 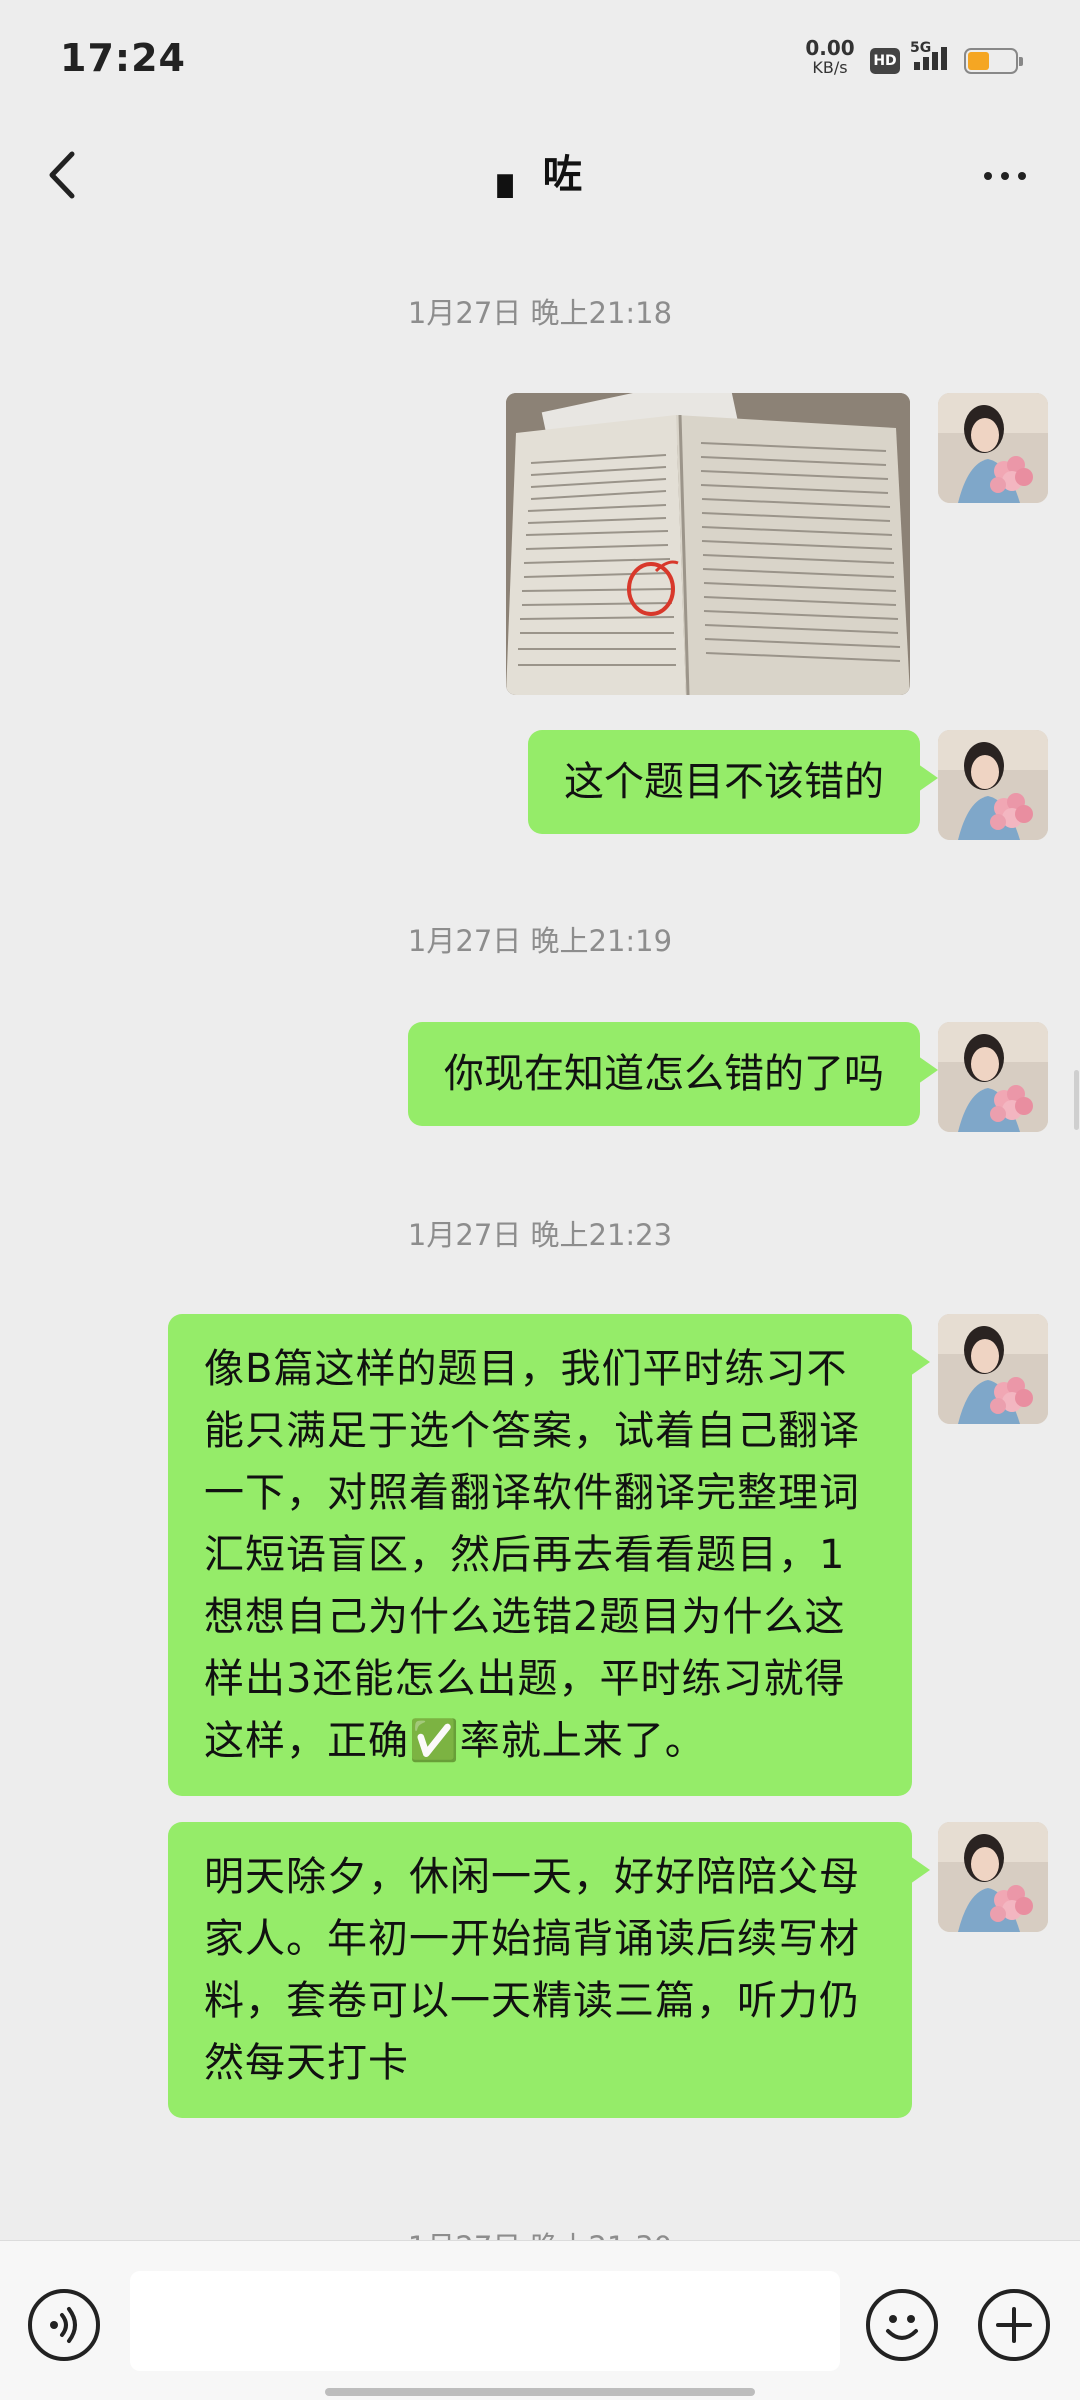 I want to click on network-speed: 0.00 KB/s, so click(x=830, y=57).